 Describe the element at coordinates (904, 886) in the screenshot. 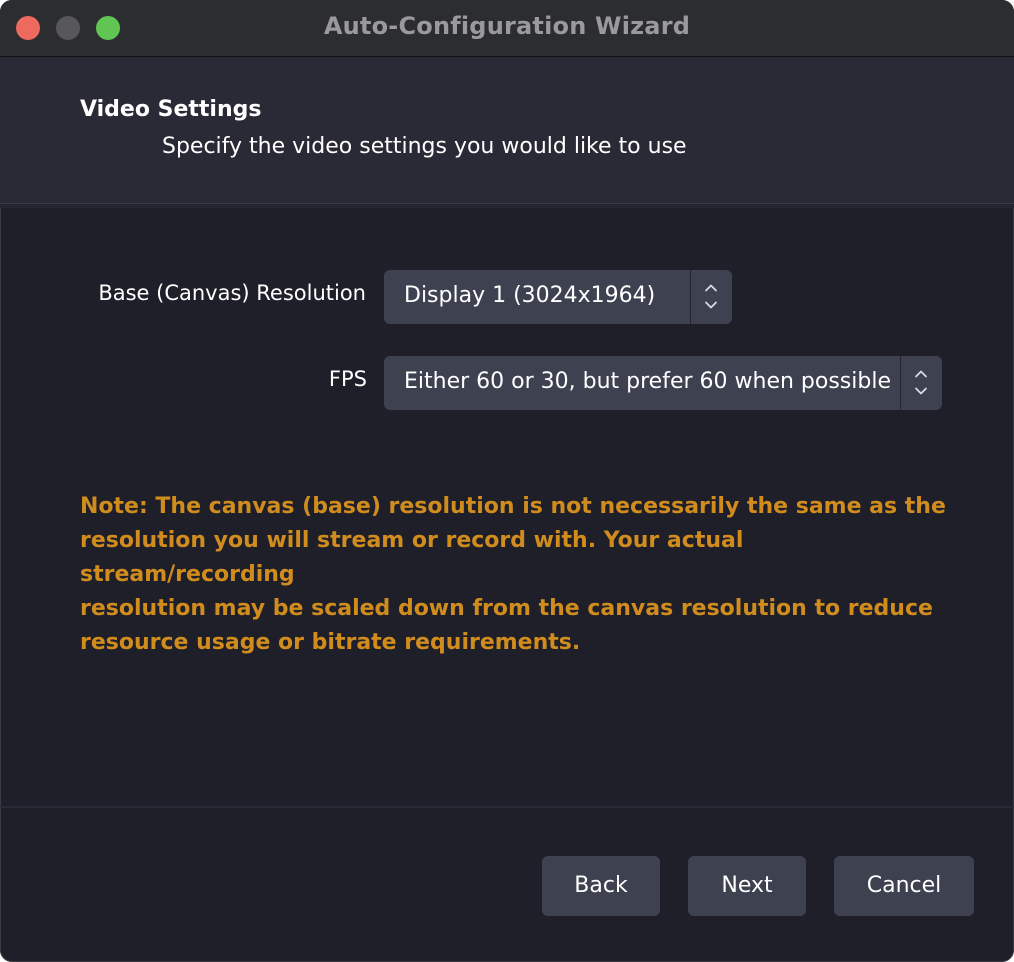

I see `cancel-button: Cancel` at that location.